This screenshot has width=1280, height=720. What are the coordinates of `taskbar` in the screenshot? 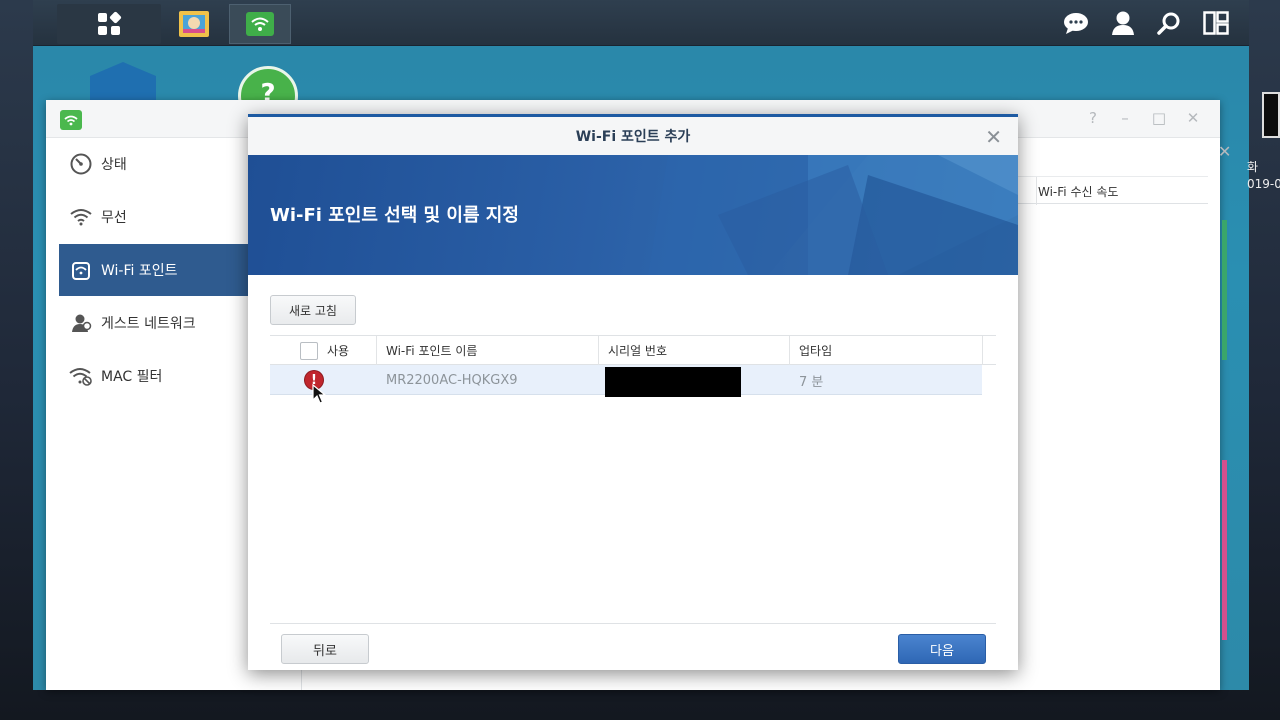 It's located at (641, 23).